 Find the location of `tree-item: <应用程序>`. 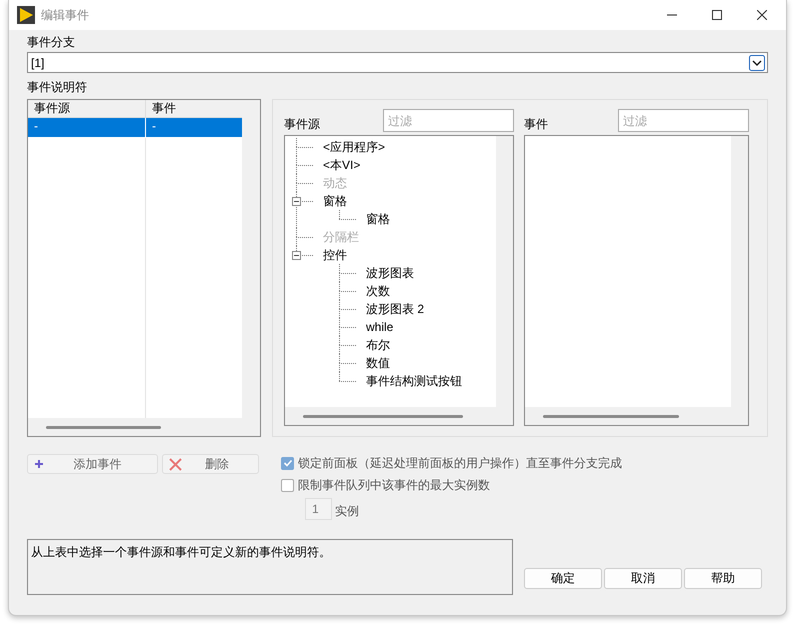

tree-item: <应用程序> is located at coordinates (354, 147).